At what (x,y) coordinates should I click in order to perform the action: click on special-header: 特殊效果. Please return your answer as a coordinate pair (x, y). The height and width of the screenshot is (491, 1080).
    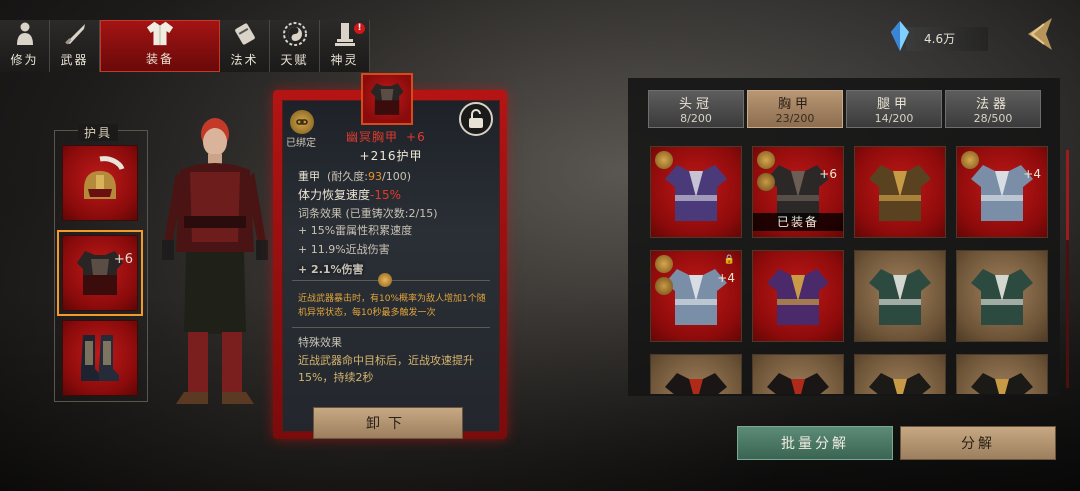
    Looking at the image, I should click on (320, 342).